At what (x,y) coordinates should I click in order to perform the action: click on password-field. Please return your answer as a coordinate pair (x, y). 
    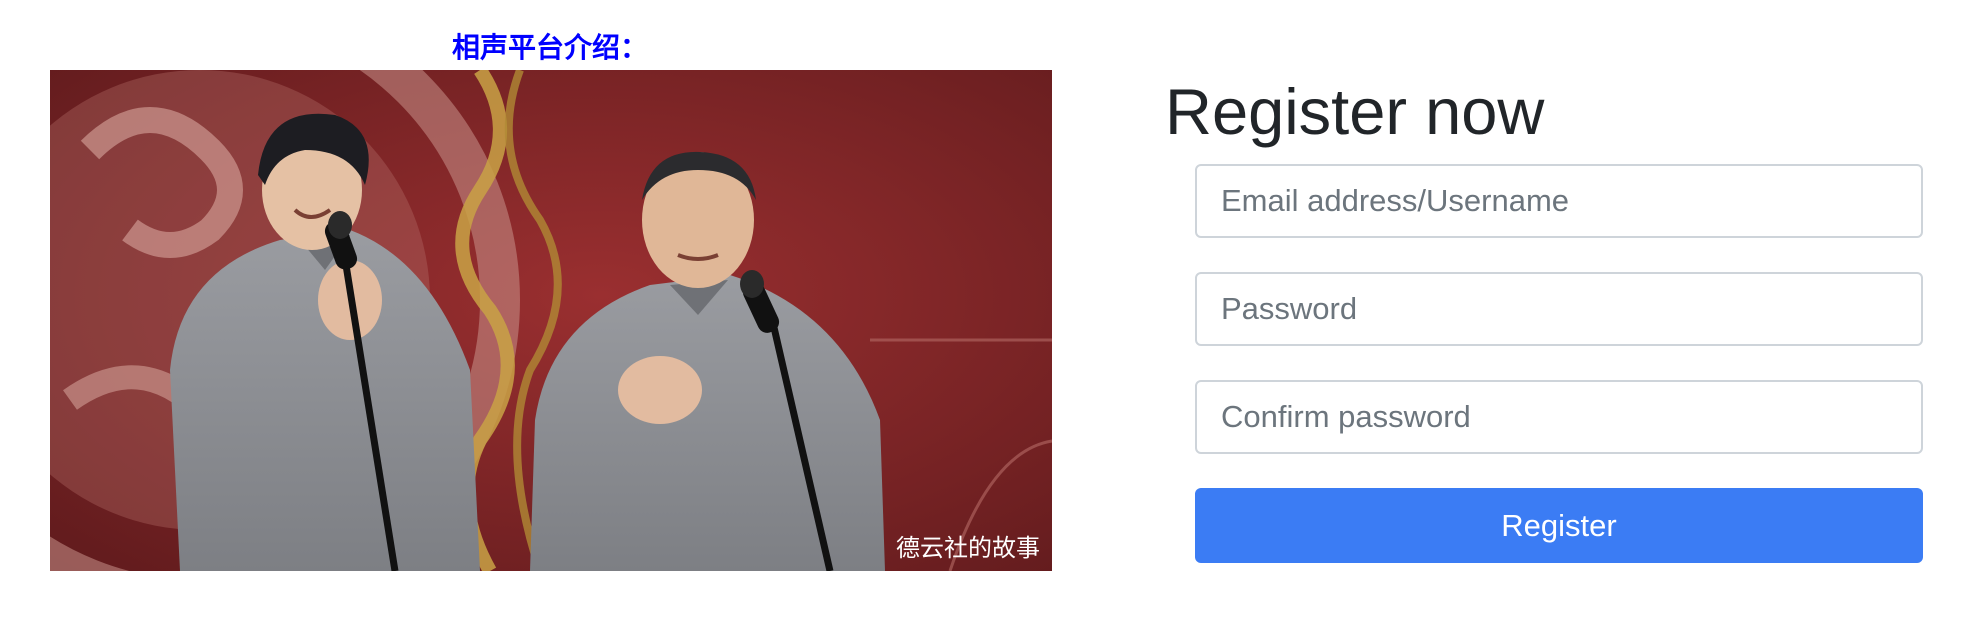
    Looking at the image, I should click on (1559, 309).